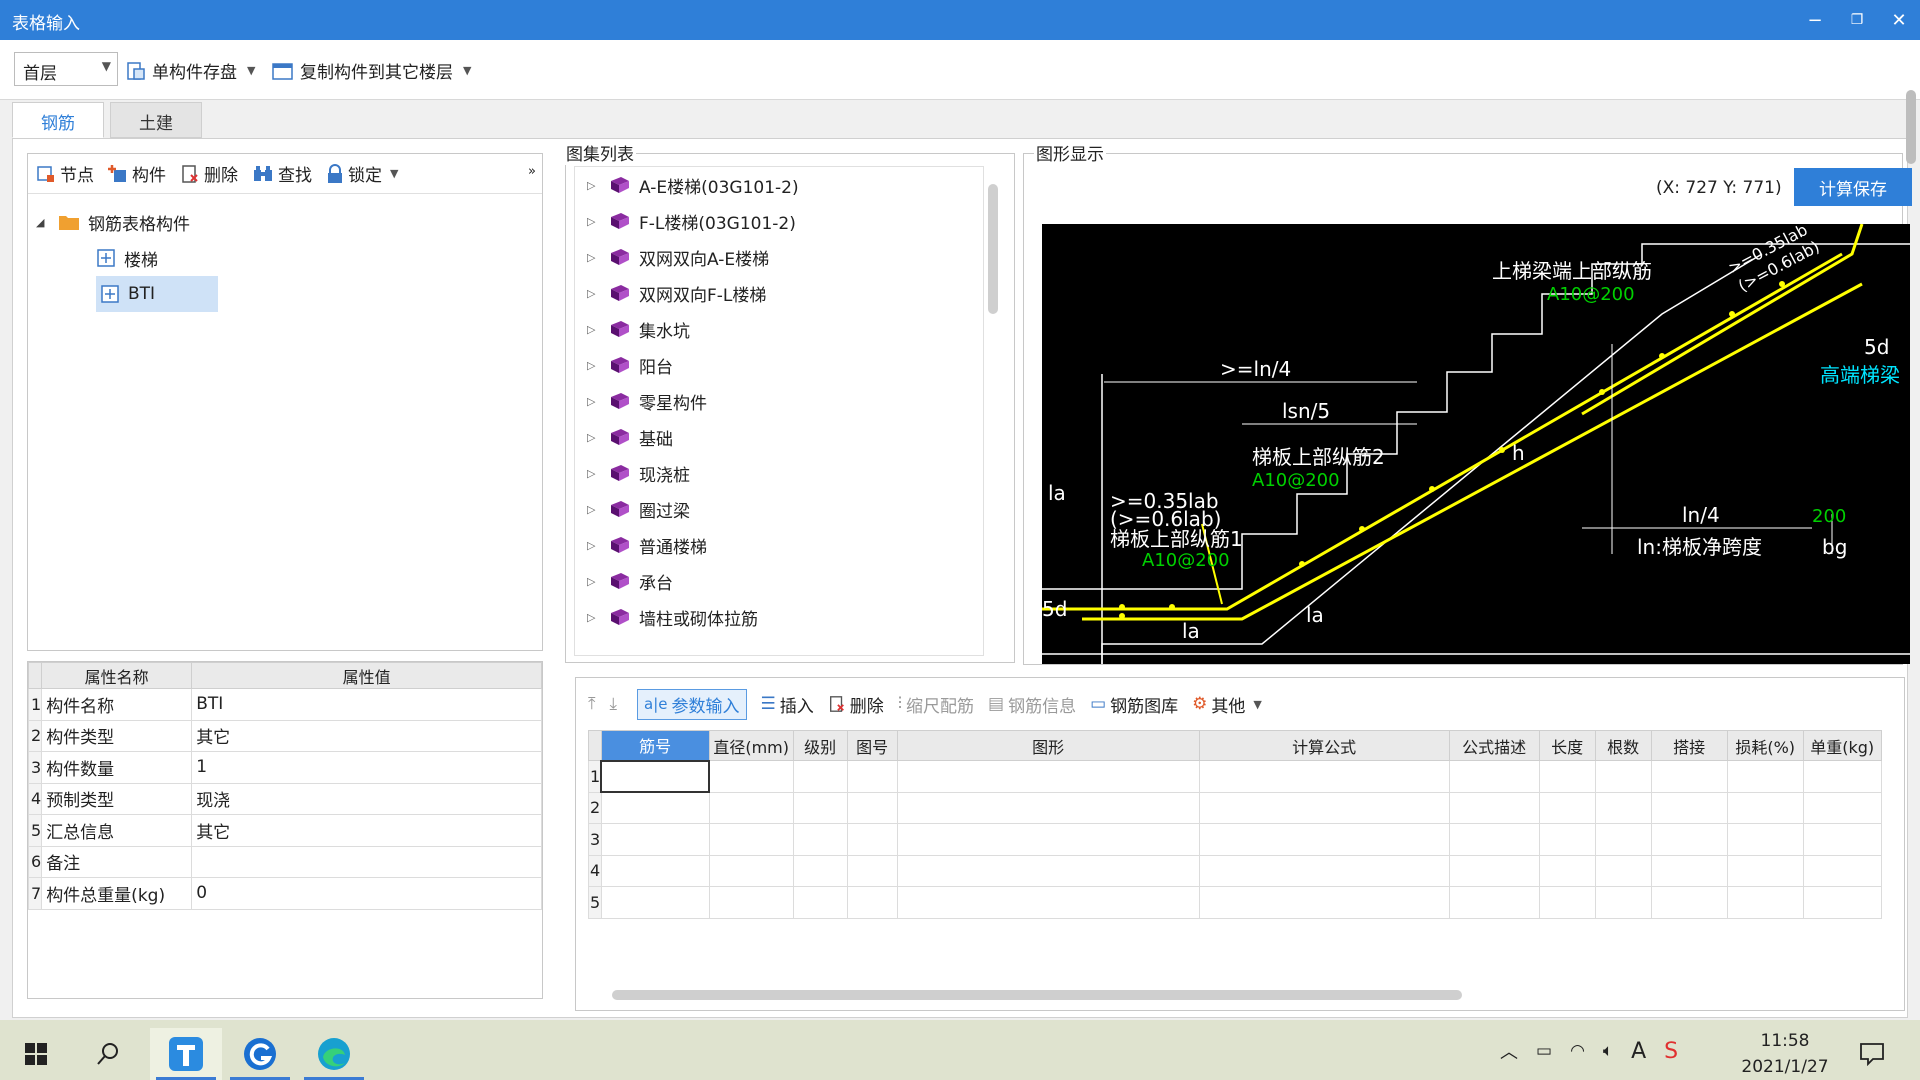  Describe the element at coordinates (282, 173) in the screenshot. I see `find-button: 查找` at that location.